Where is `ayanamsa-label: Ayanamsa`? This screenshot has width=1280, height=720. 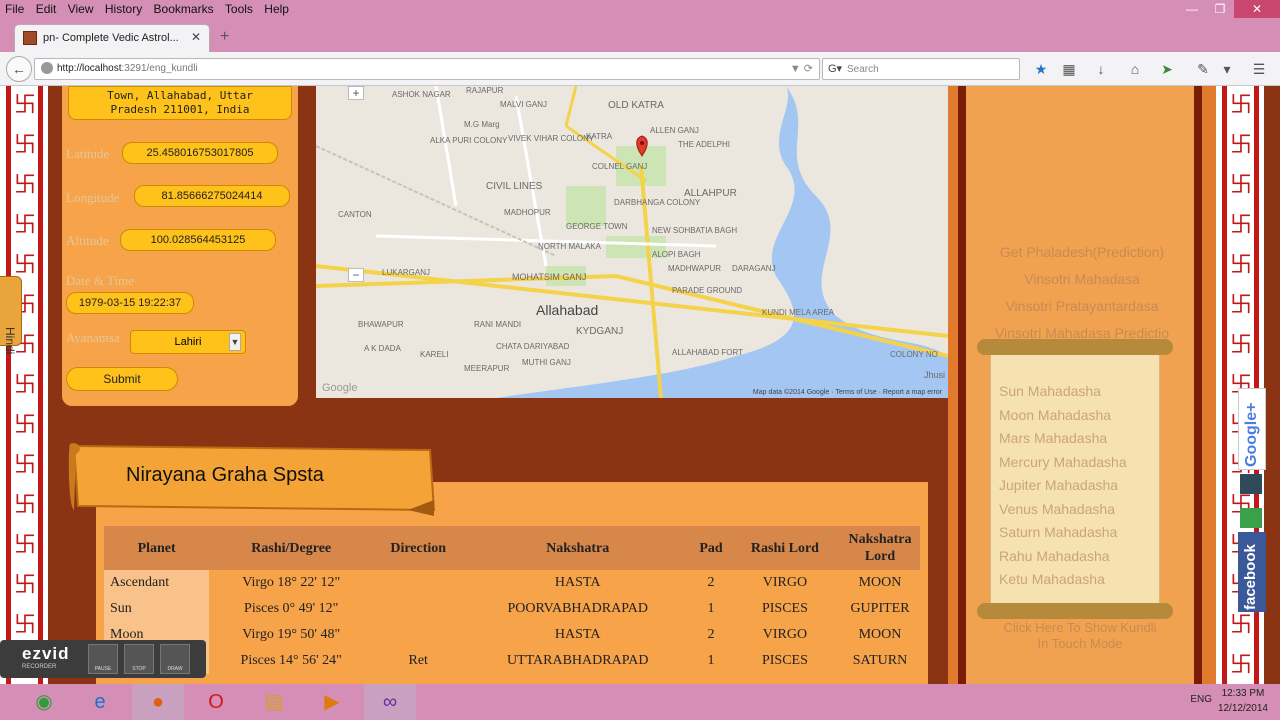 ayanamsa-label: Ayanamsa is located at coordinates (93, 337).